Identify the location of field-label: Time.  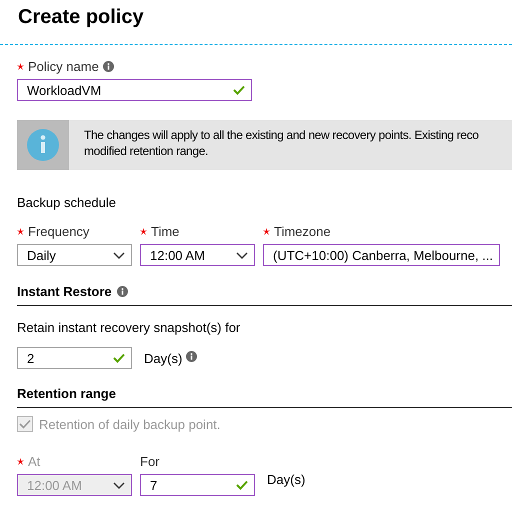
(165, 231).